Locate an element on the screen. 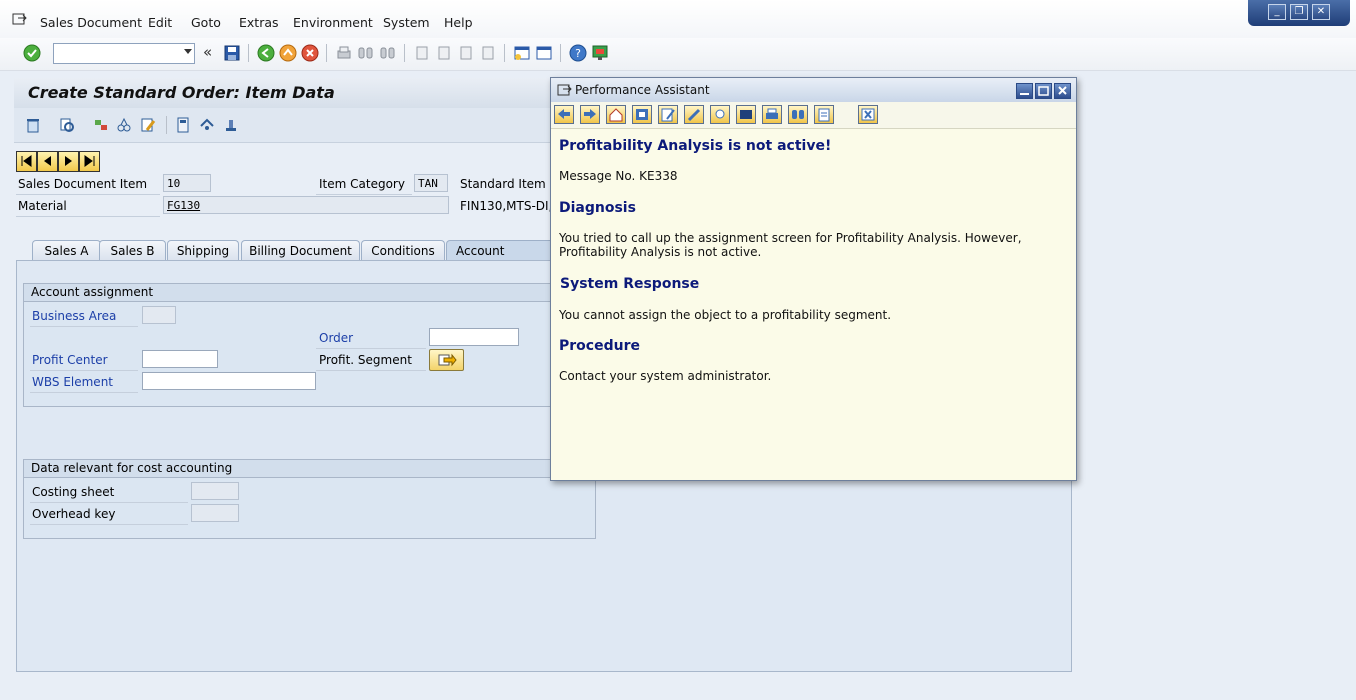 The width and height of the screenshot is (1356, 700). header-icon is located at coordinates (101, 125).